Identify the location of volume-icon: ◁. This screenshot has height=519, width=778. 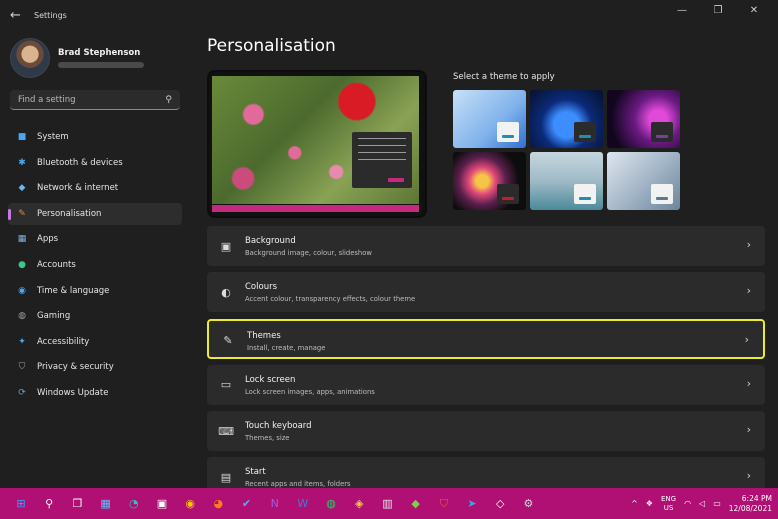
(702, 503).